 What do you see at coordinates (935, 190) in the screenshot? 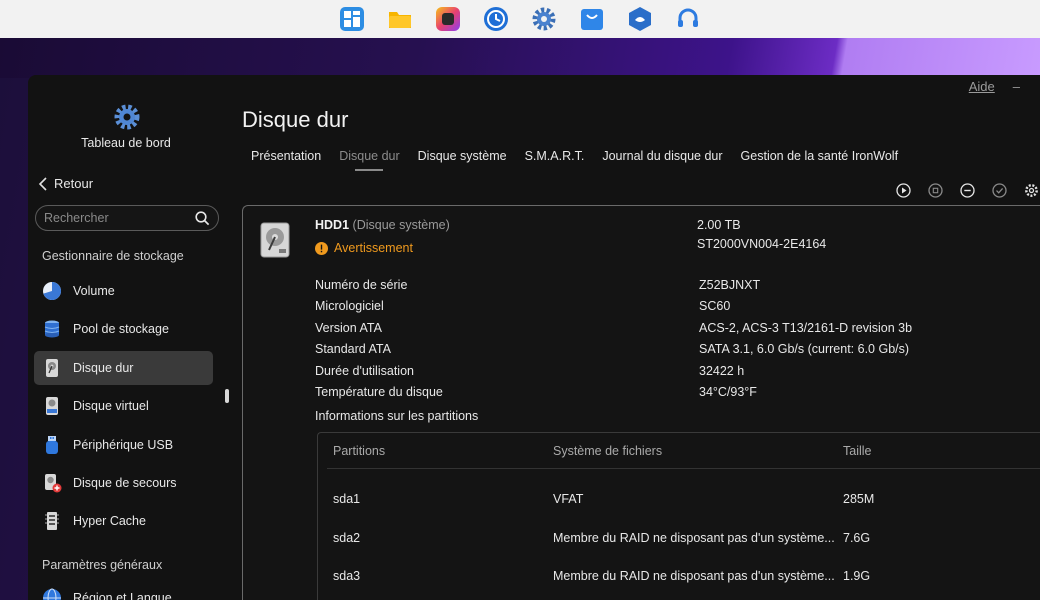
I see `stop-icon` at bounding box center [935, 190].